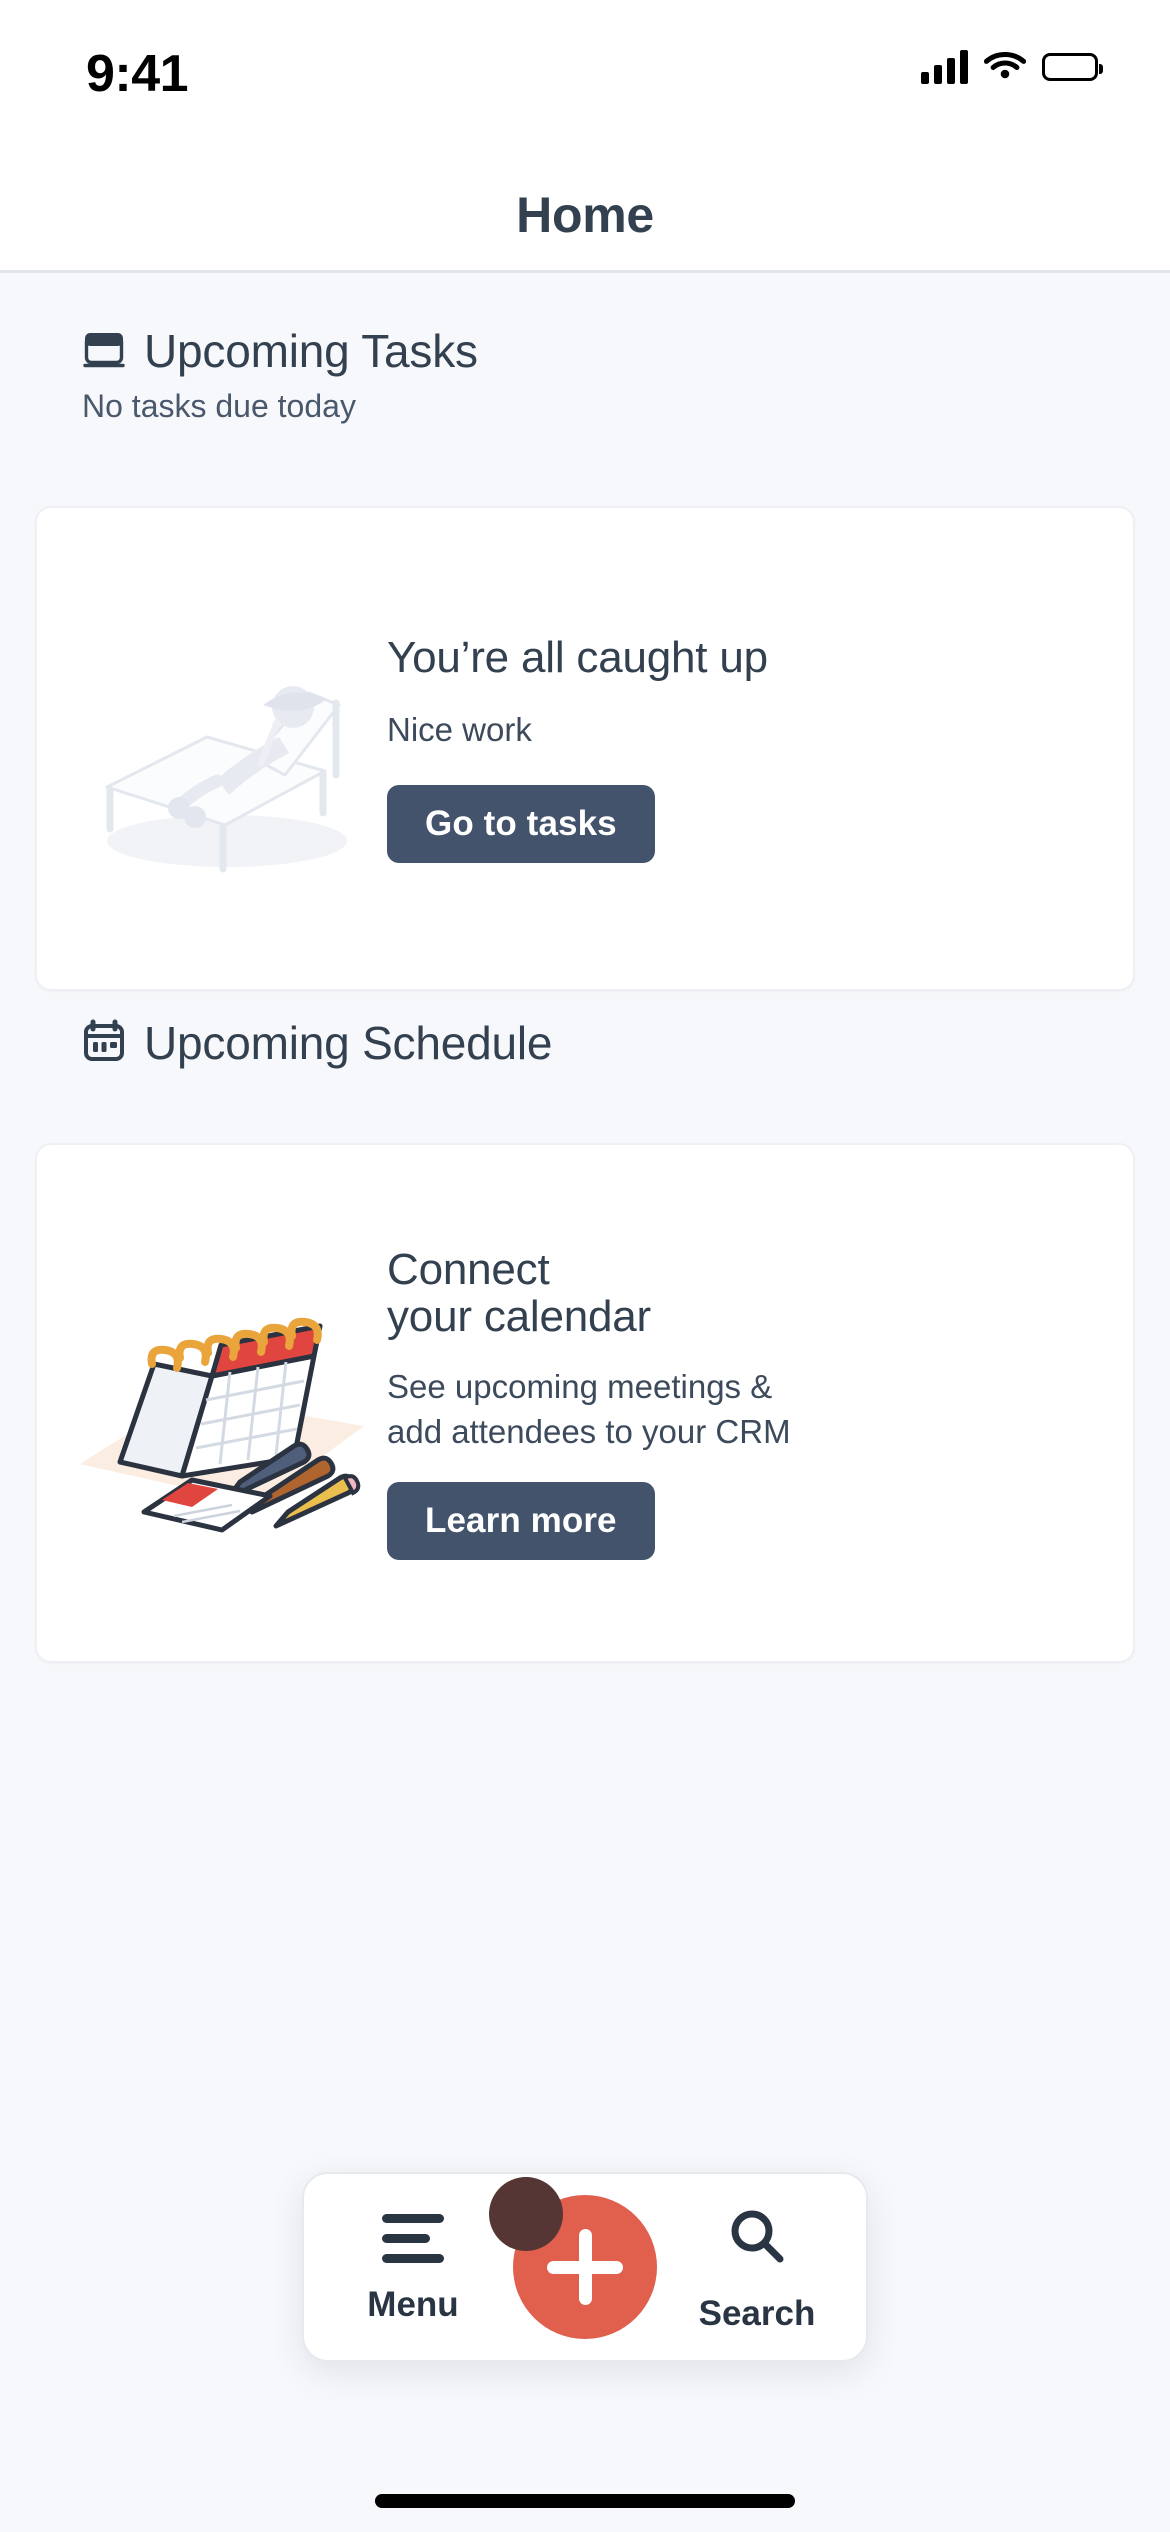 This screenshot has width=1170, height=2532. I want to click on tab-search-label: Search, so click(757, 2313).